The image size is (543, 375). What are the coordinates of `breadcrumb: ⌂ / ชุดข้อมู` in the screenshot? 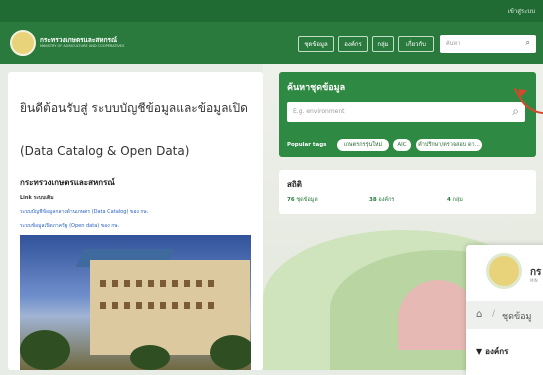 It's located at (504, 315).